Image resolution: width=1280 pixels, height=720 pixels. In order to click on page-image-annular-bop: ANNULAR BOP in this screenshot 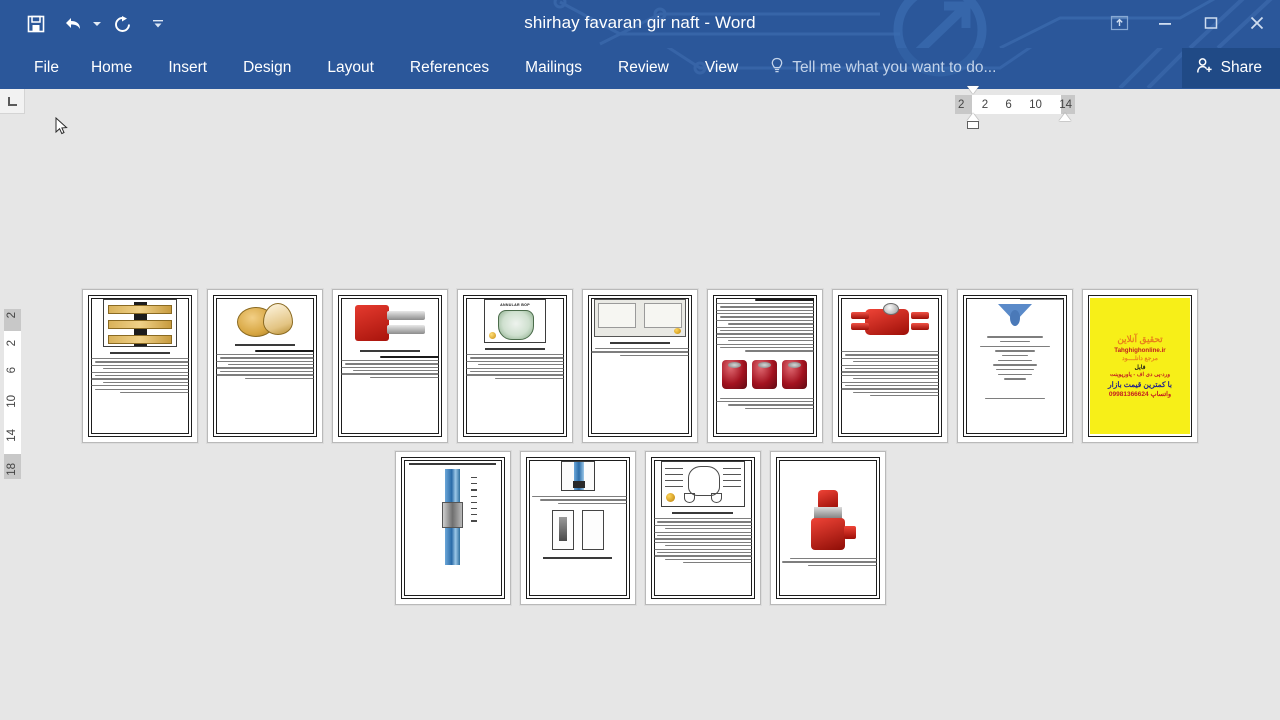, I will do `click(515, 321)`.